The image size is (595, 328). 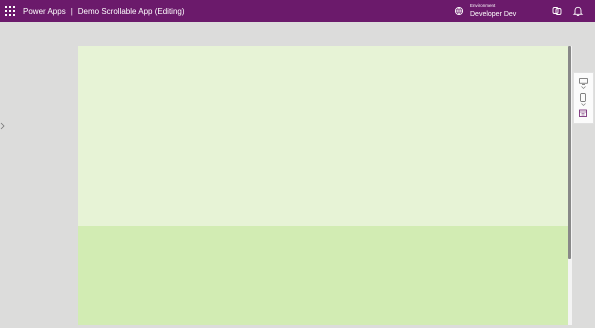 What do you see at coordinates (557, 11) in the screenshot?
I see `copilot-icon` at bounding box center [557, 11].